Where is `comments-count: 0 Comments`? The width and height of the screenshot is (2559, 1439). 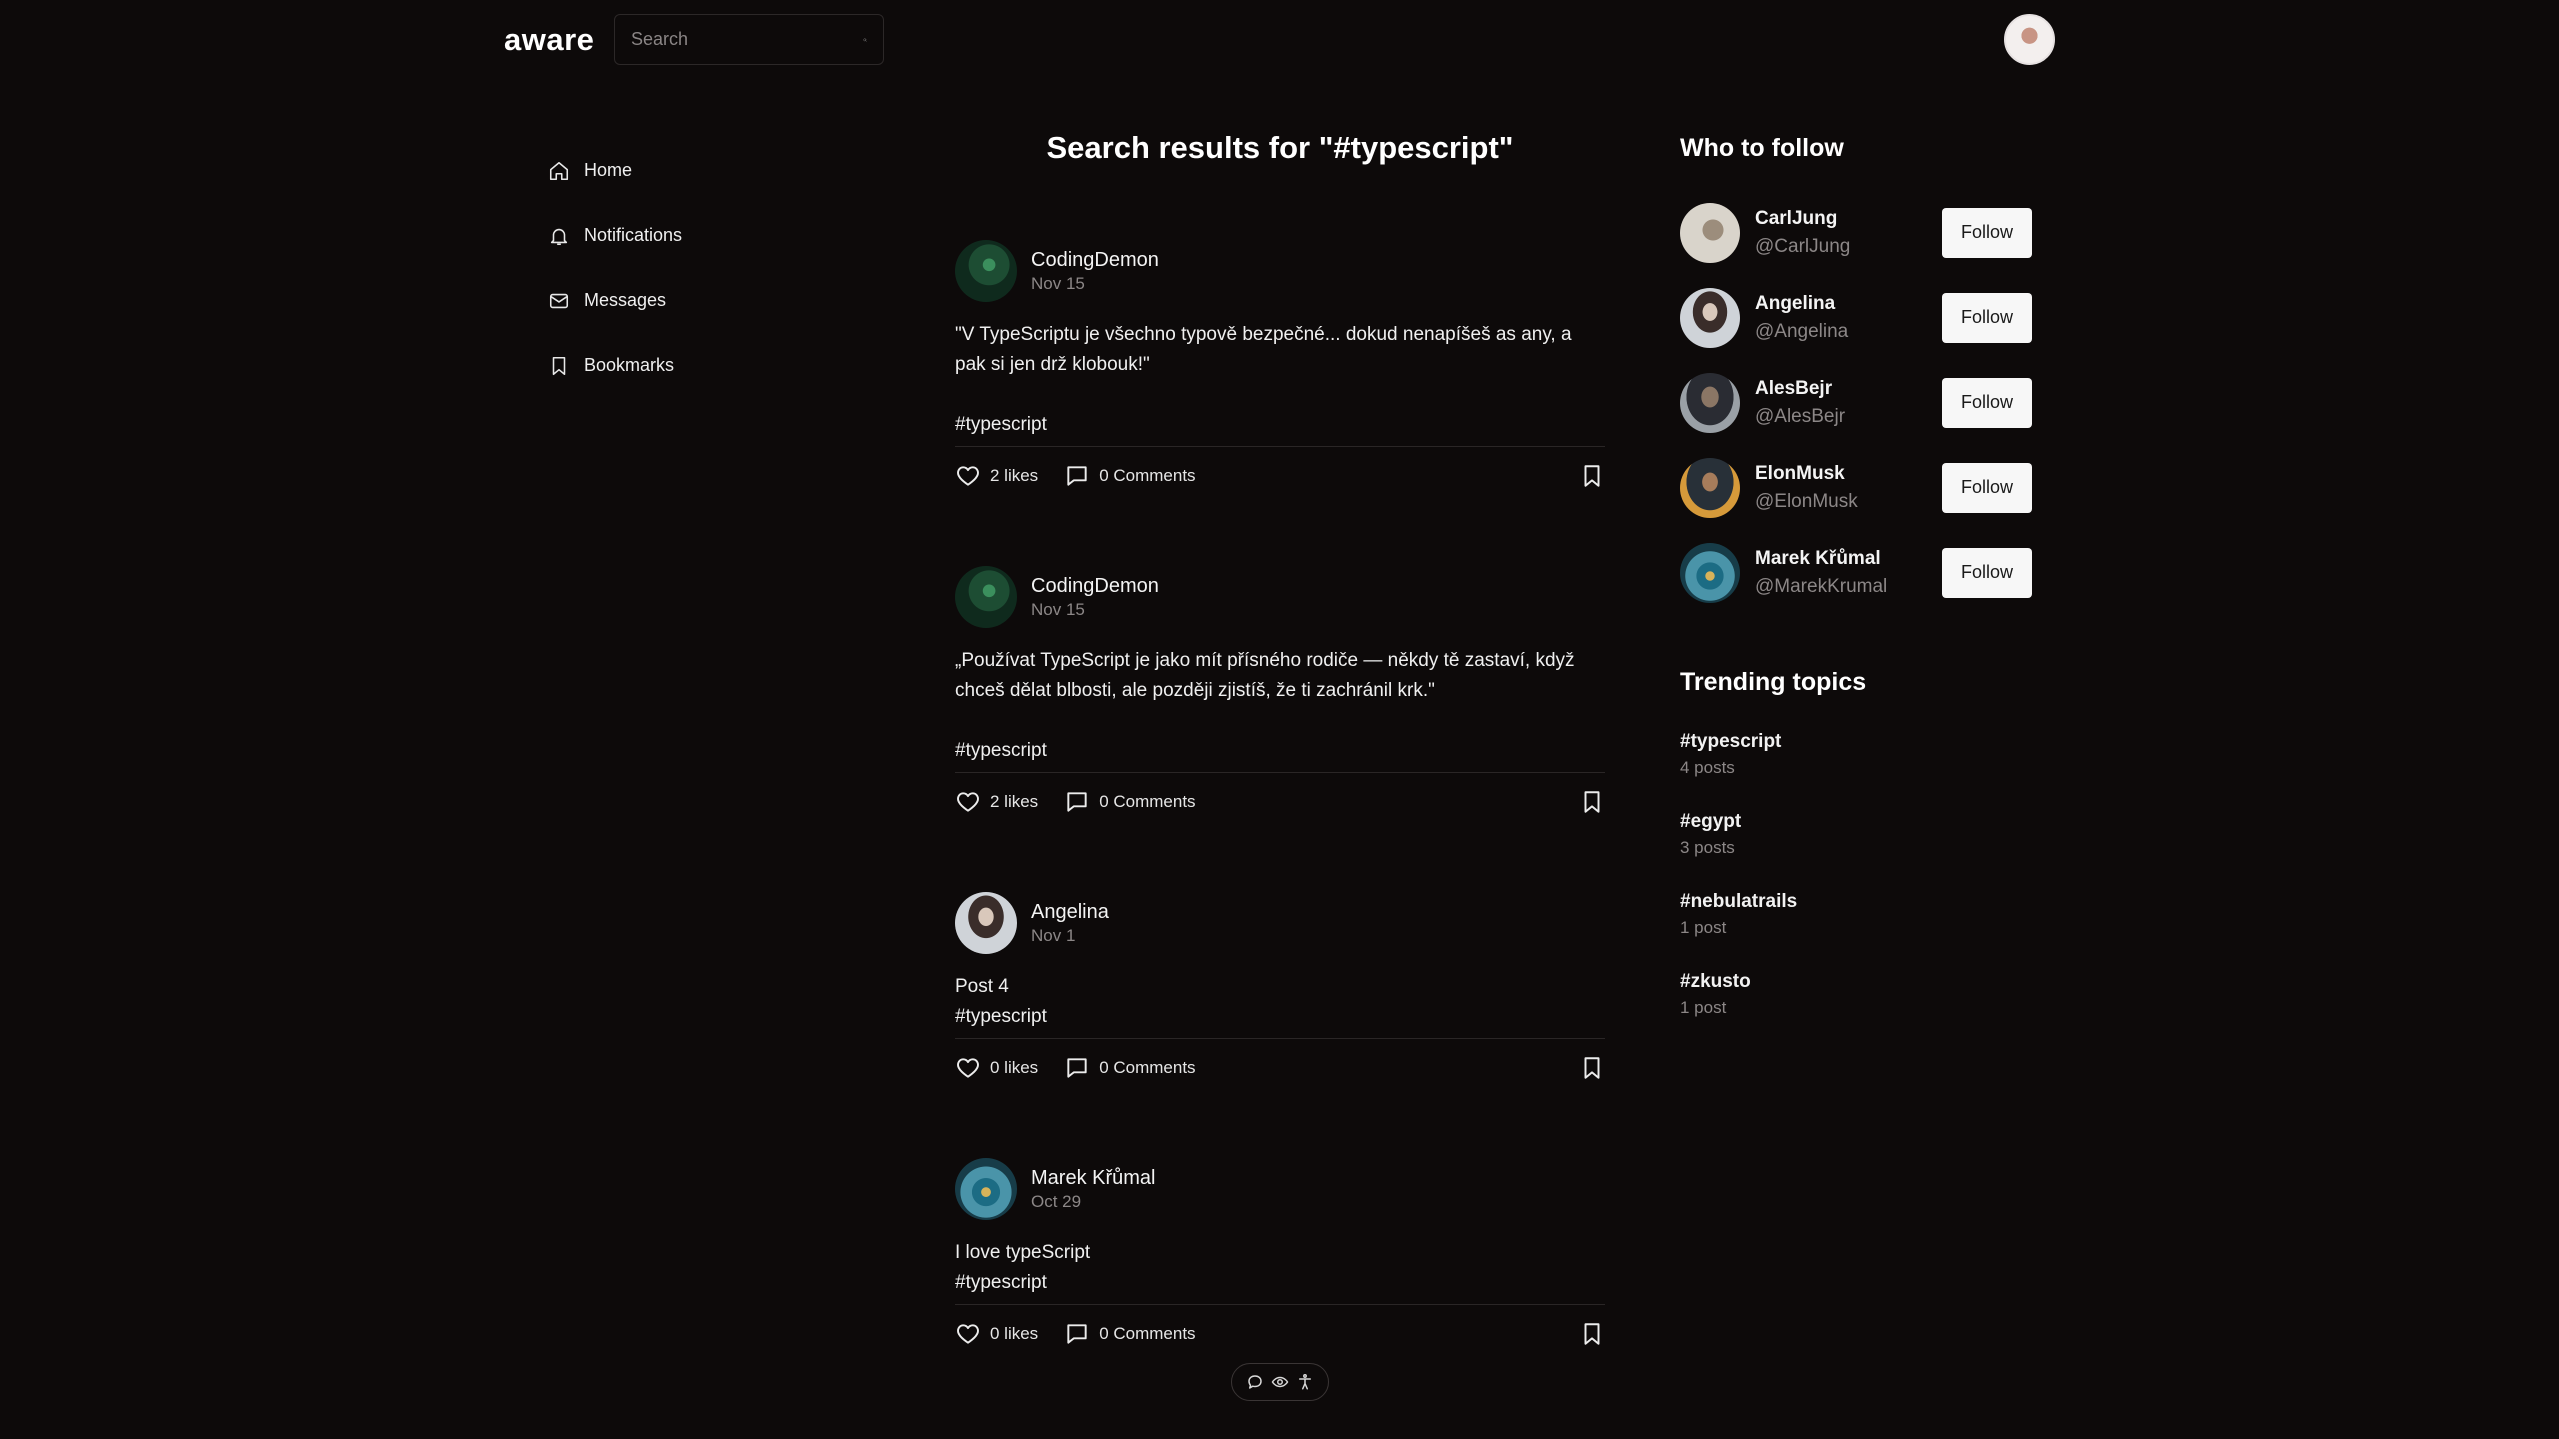
comments-count: 0 Comments is located at coordinates (1147, 801).